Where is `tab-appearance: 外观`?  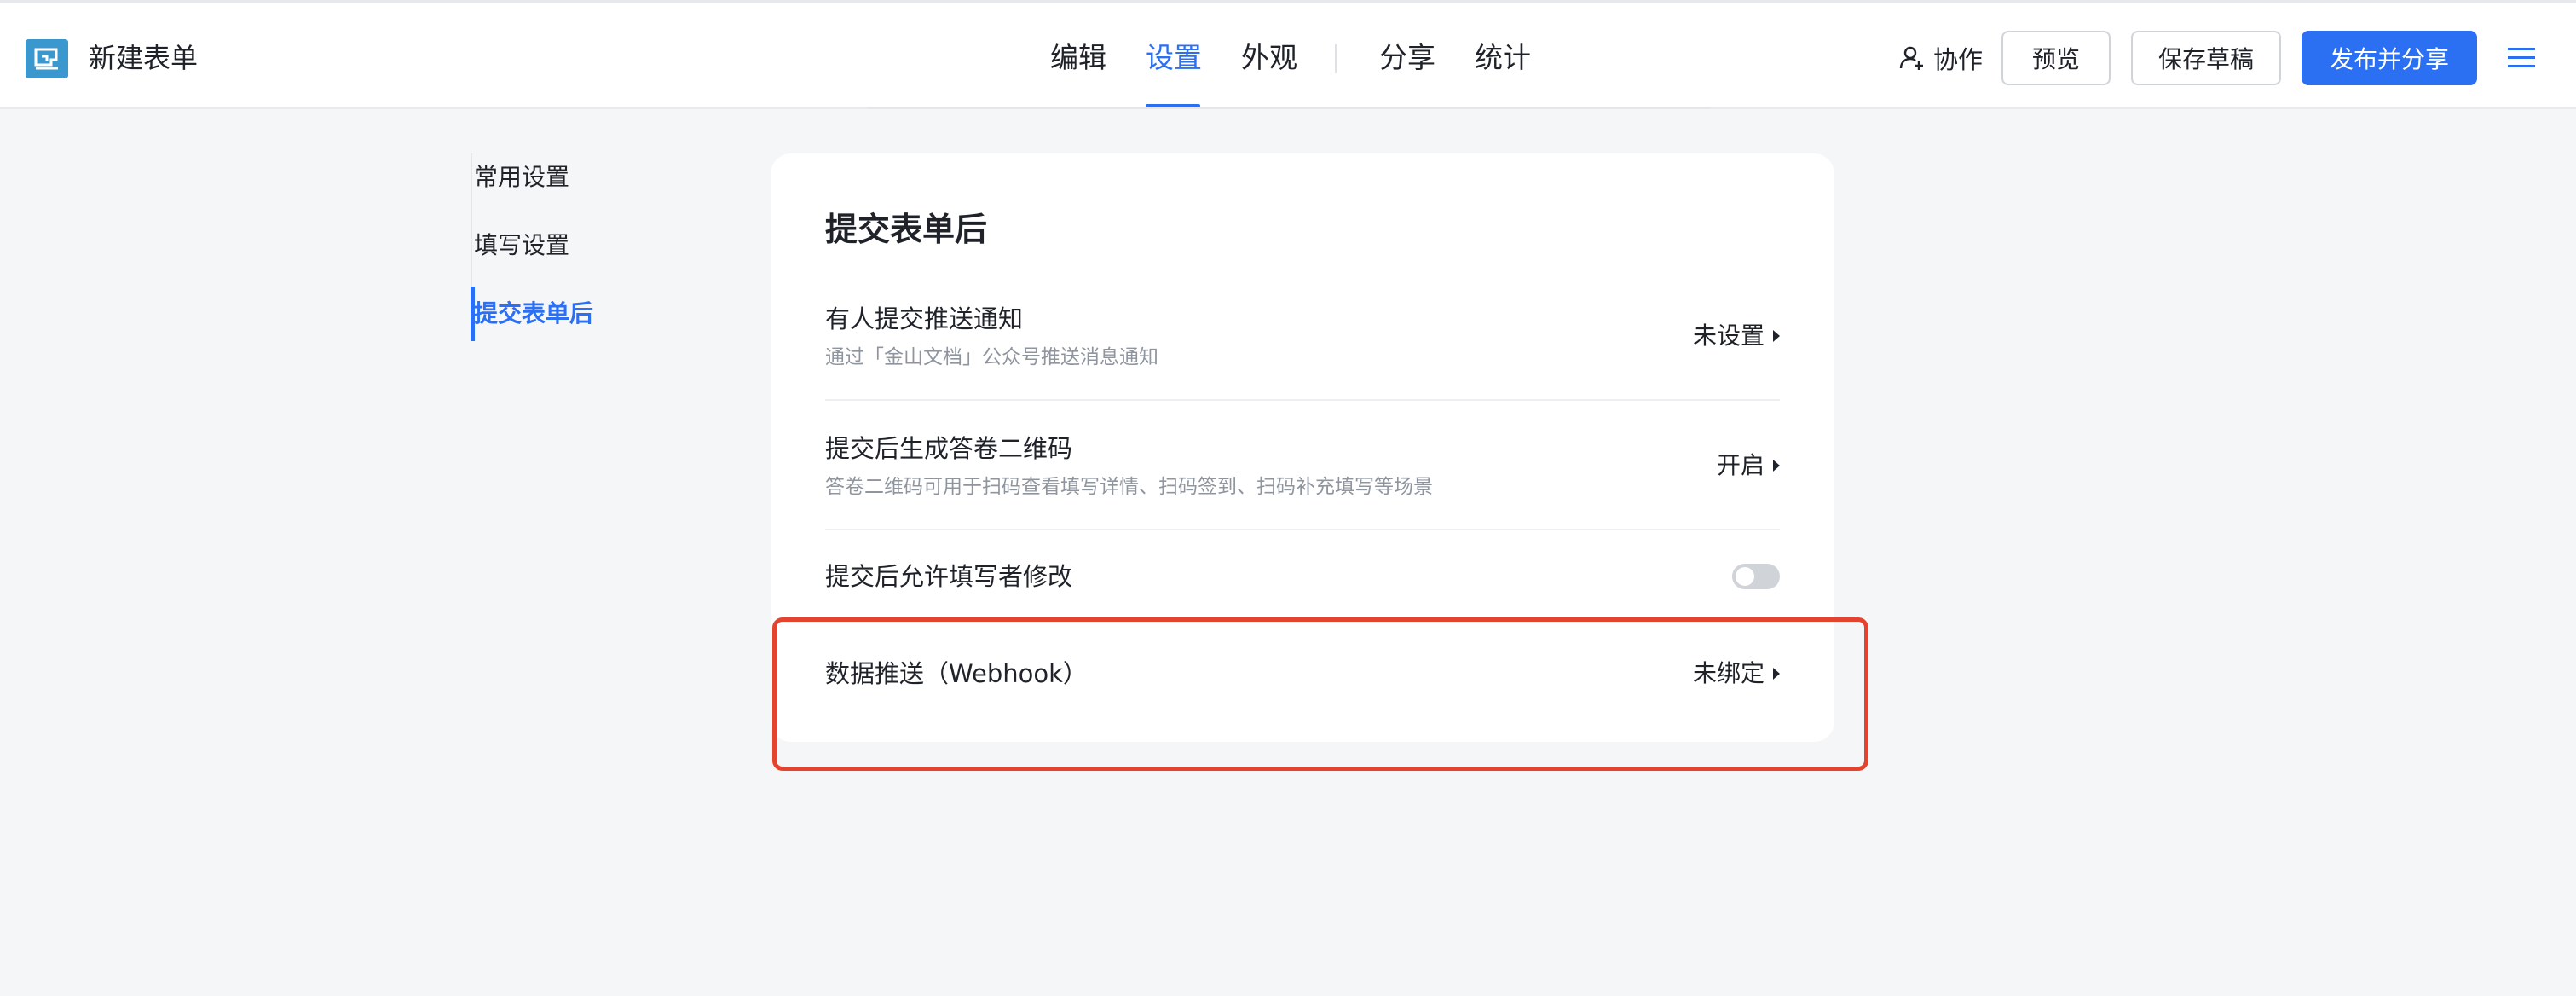 tab-appearance: 外观 is located at coordinates (1269, 58).